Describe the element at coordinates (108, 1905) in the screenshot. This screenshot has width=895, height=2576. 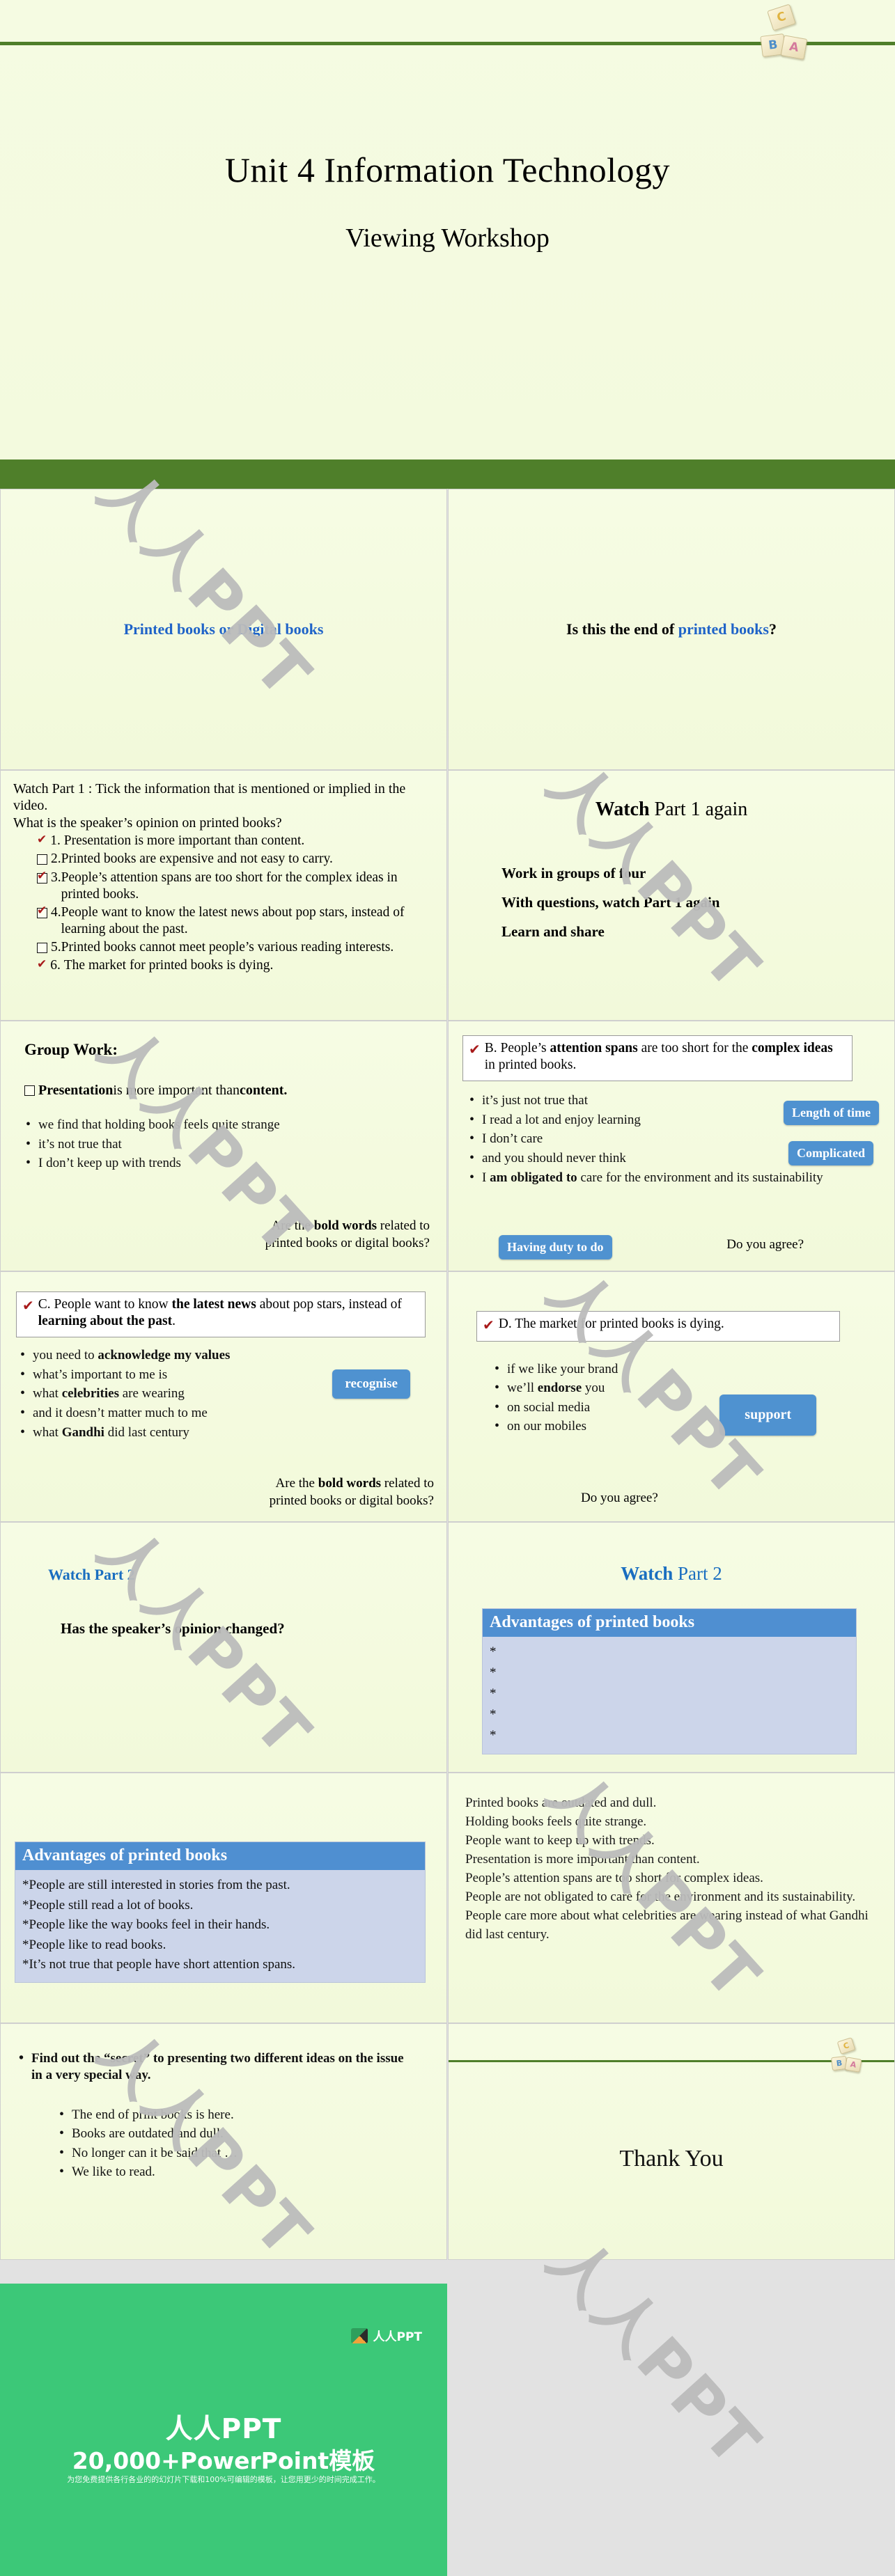
I see `advantages-row: *People still read a lot of books.` at that location.